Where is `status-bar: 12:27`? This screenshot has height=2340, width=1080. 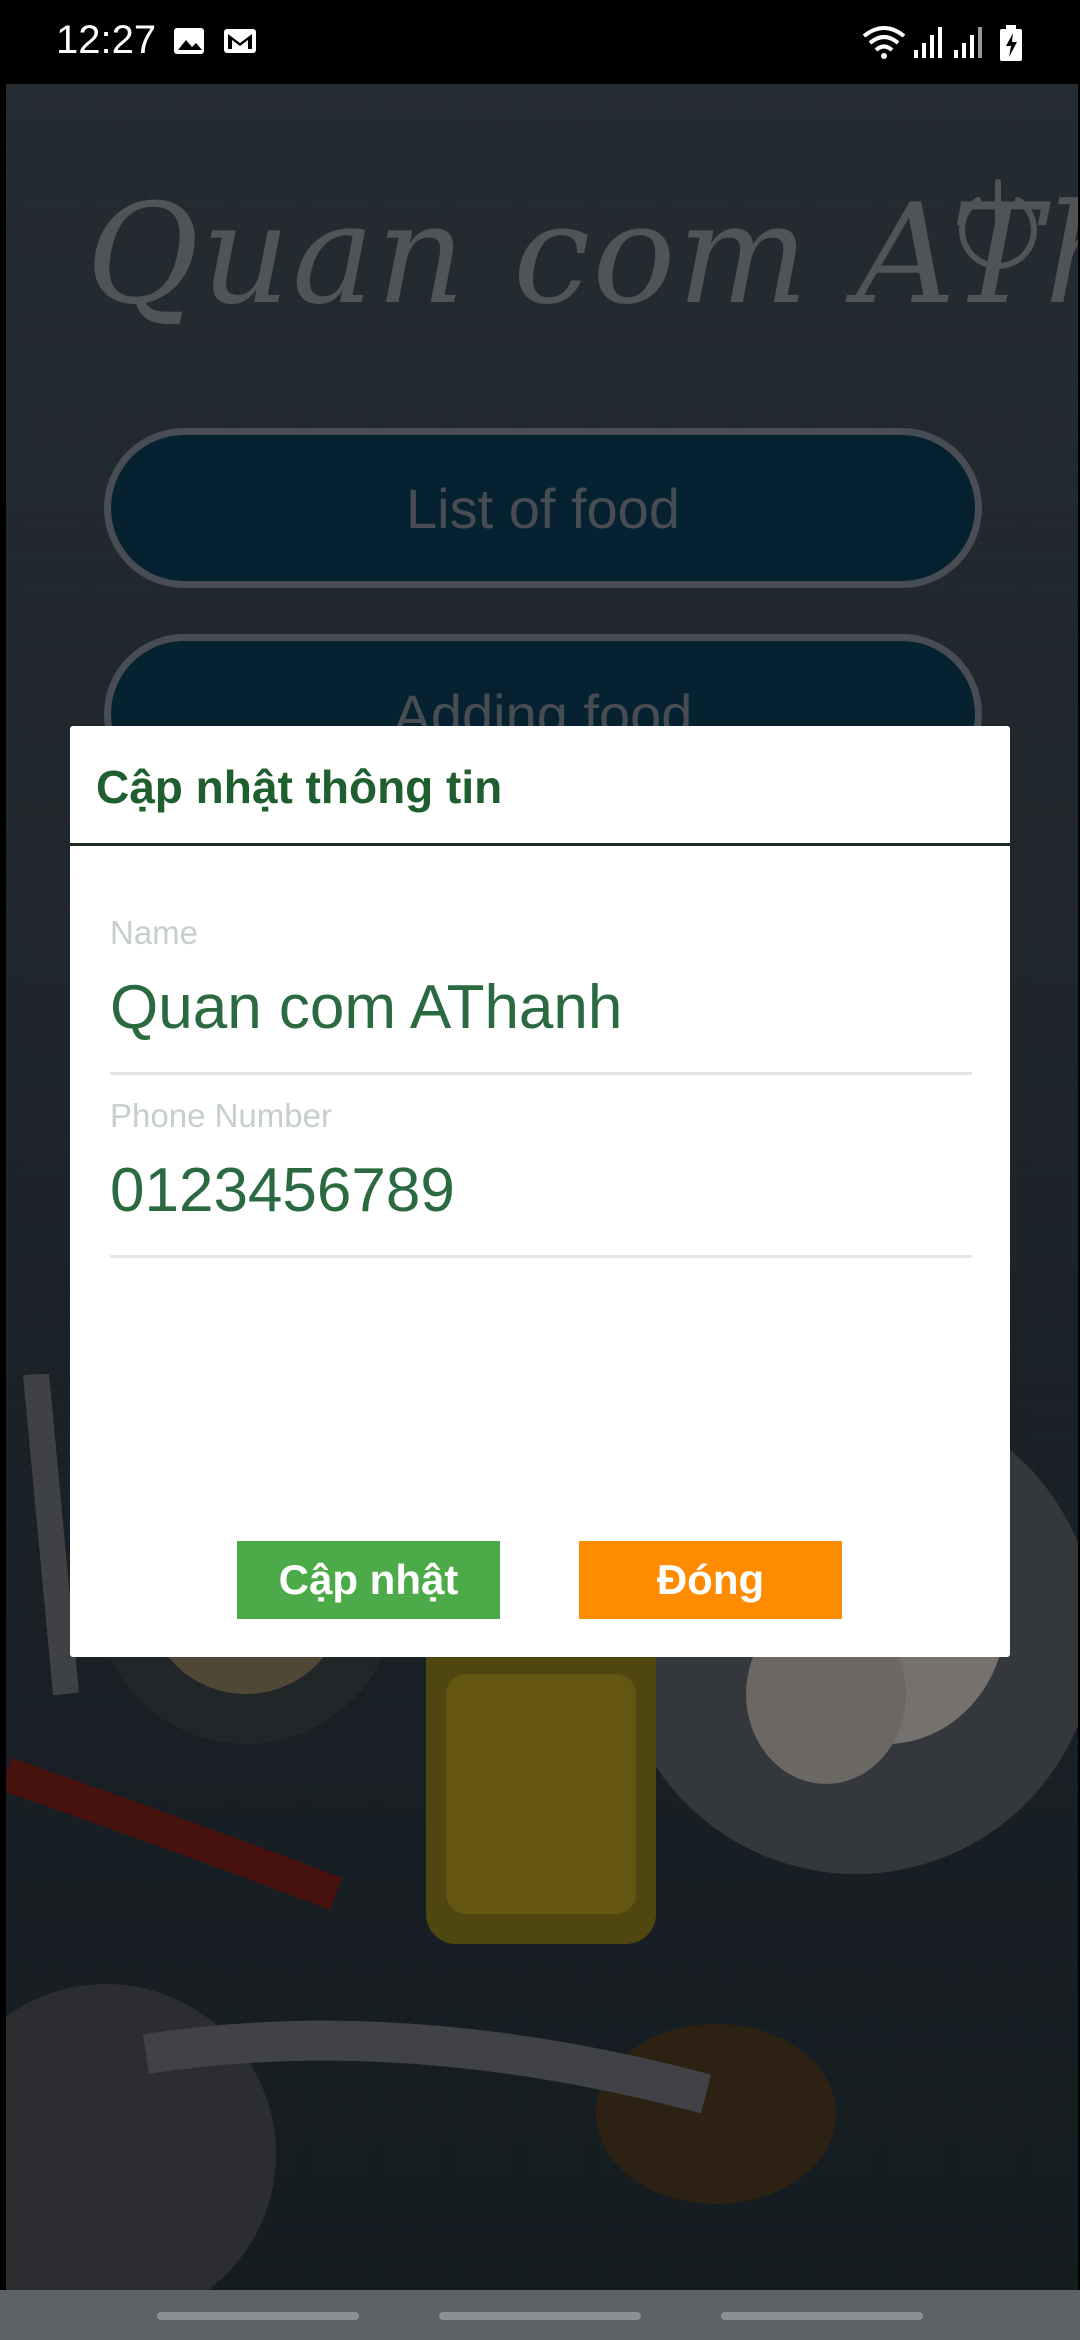
status-bar: 12:27 is located at coordinates (540, 42).